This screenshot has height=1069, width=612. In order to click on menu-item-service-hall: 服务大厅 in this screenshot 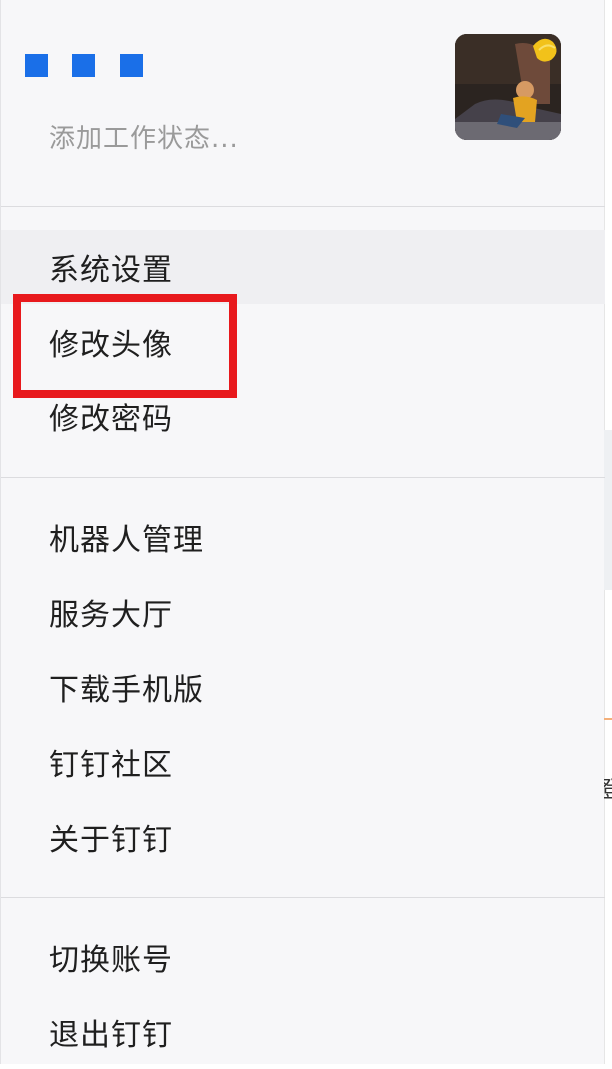, I will do `click(303, 612)`.